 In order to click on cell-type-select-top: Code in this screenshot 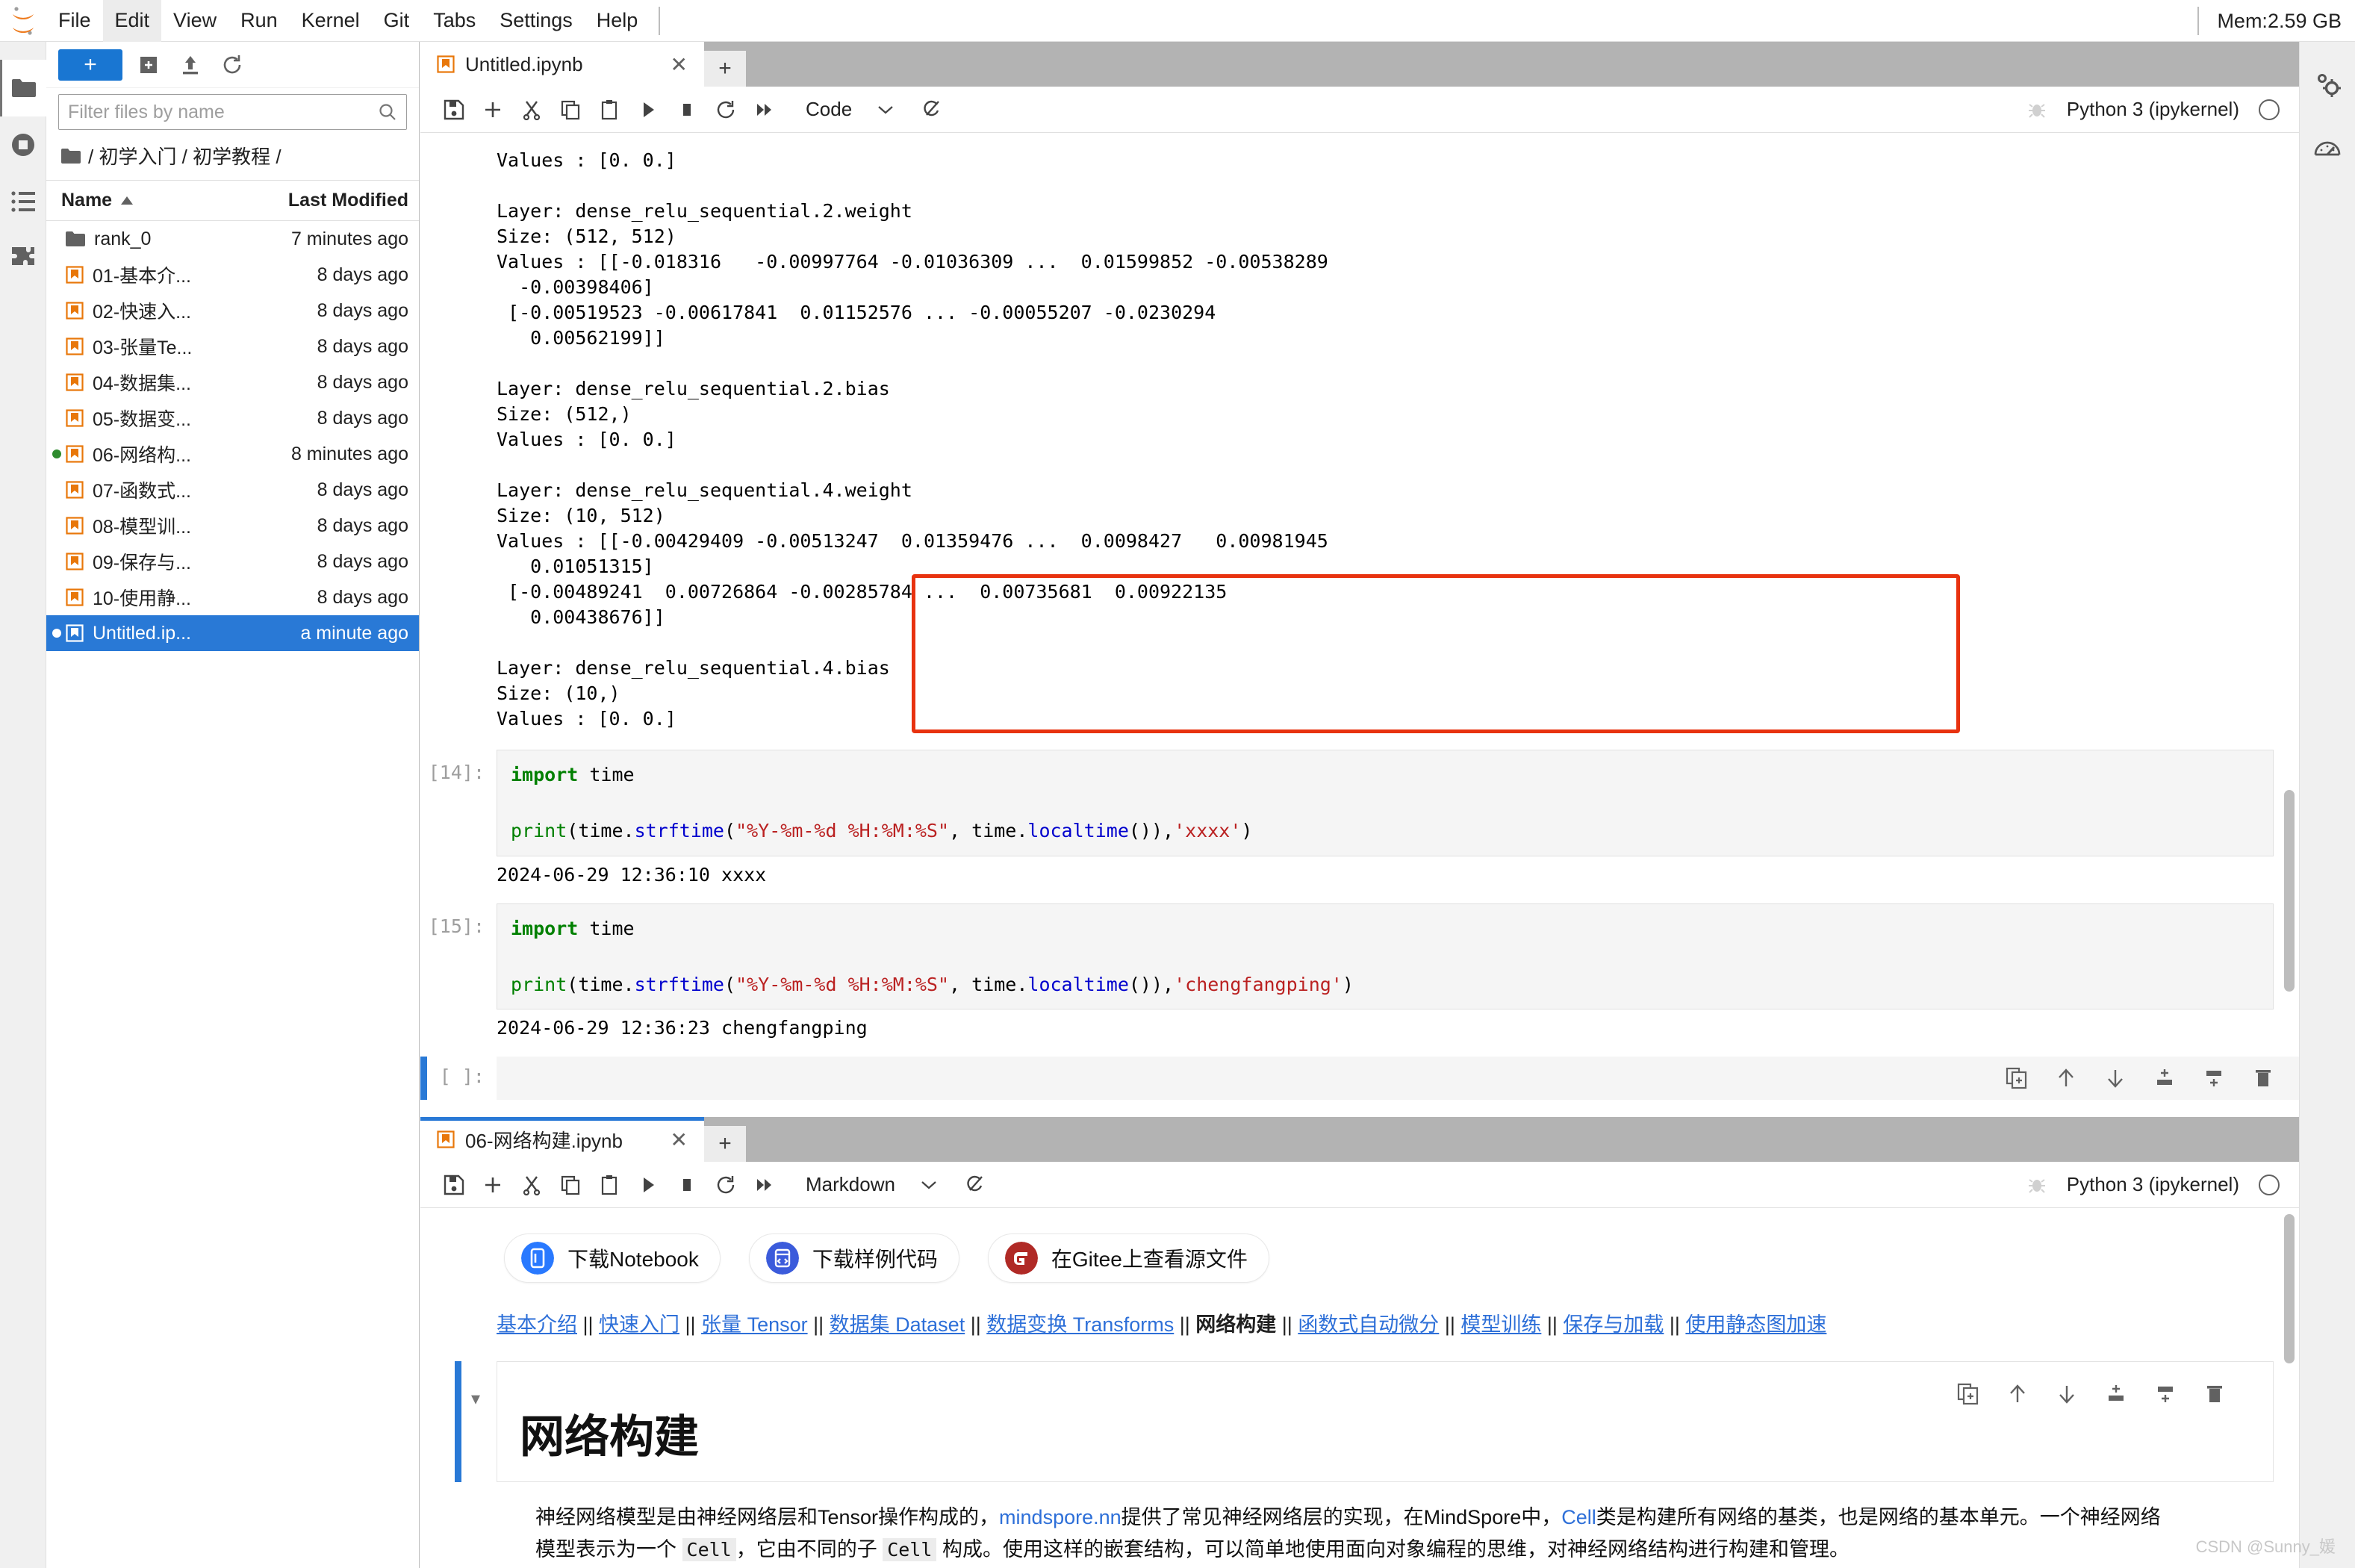, I will do `click(850, 109)`.